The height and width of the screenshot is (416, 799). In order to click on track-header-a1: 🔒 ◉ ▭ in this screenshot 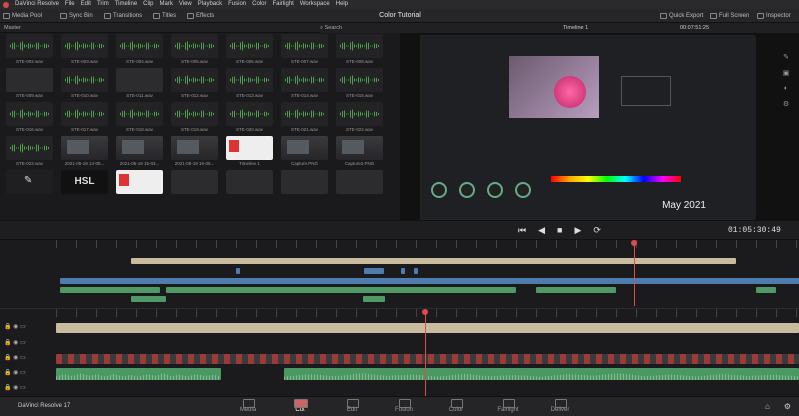, I will do `click(27, 372)`.